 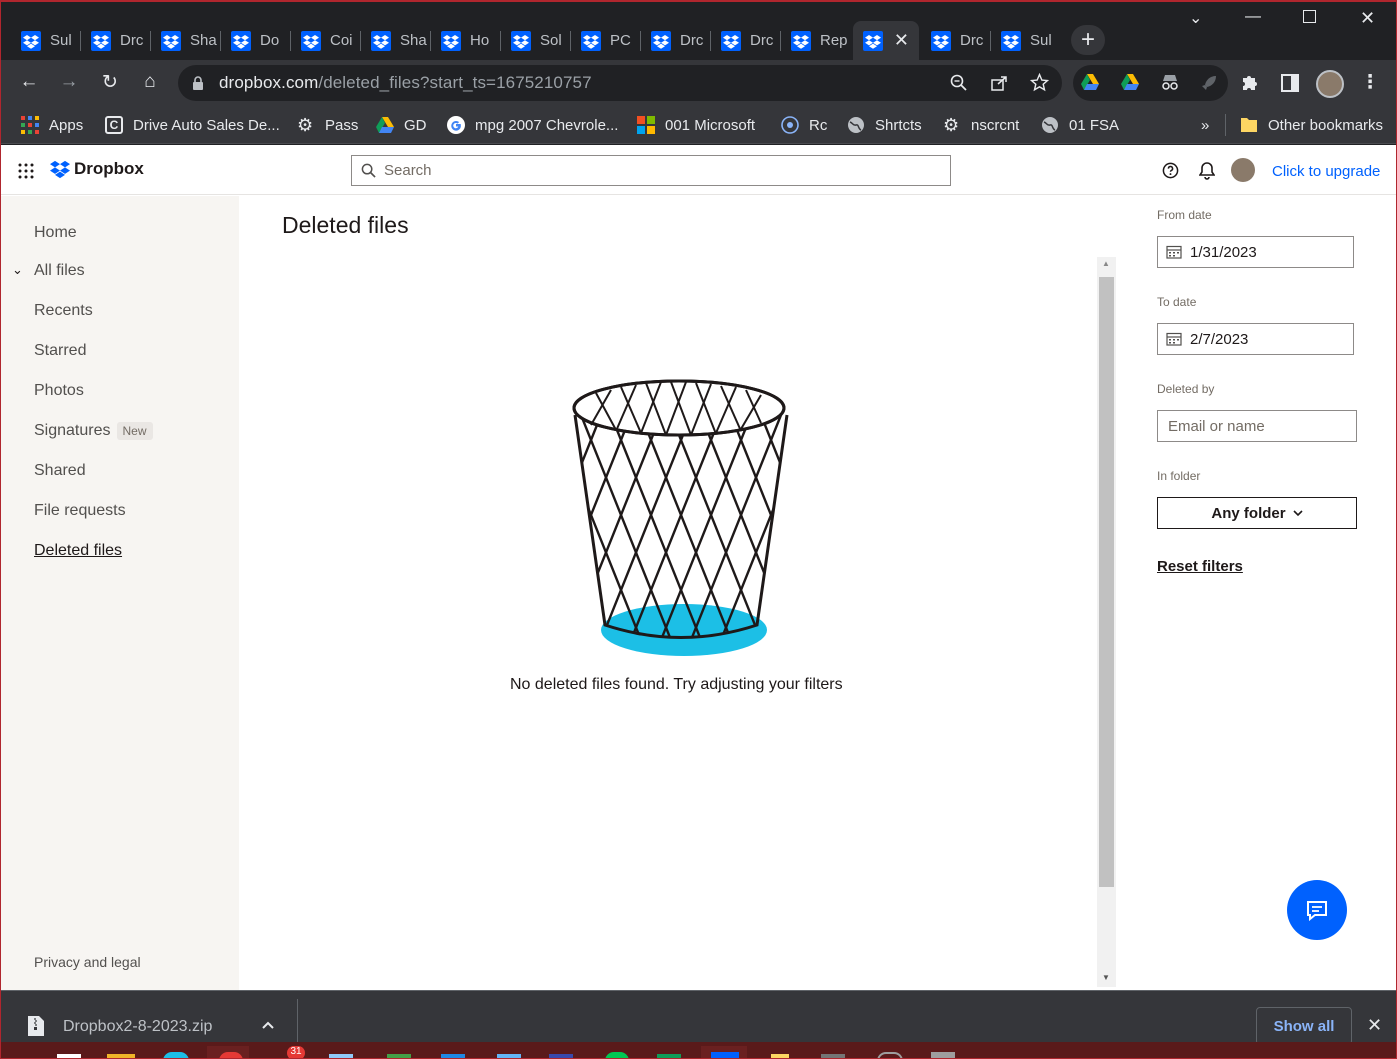 I want to click on chrome-menu-icon: ⋮, so click(x=1370, y=82).